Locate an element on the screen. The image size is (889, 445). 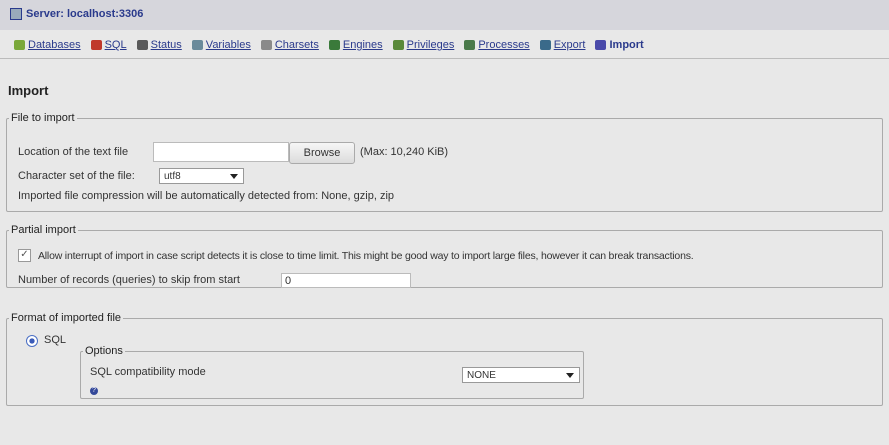
export-icon is located at coordinates (545, 45).